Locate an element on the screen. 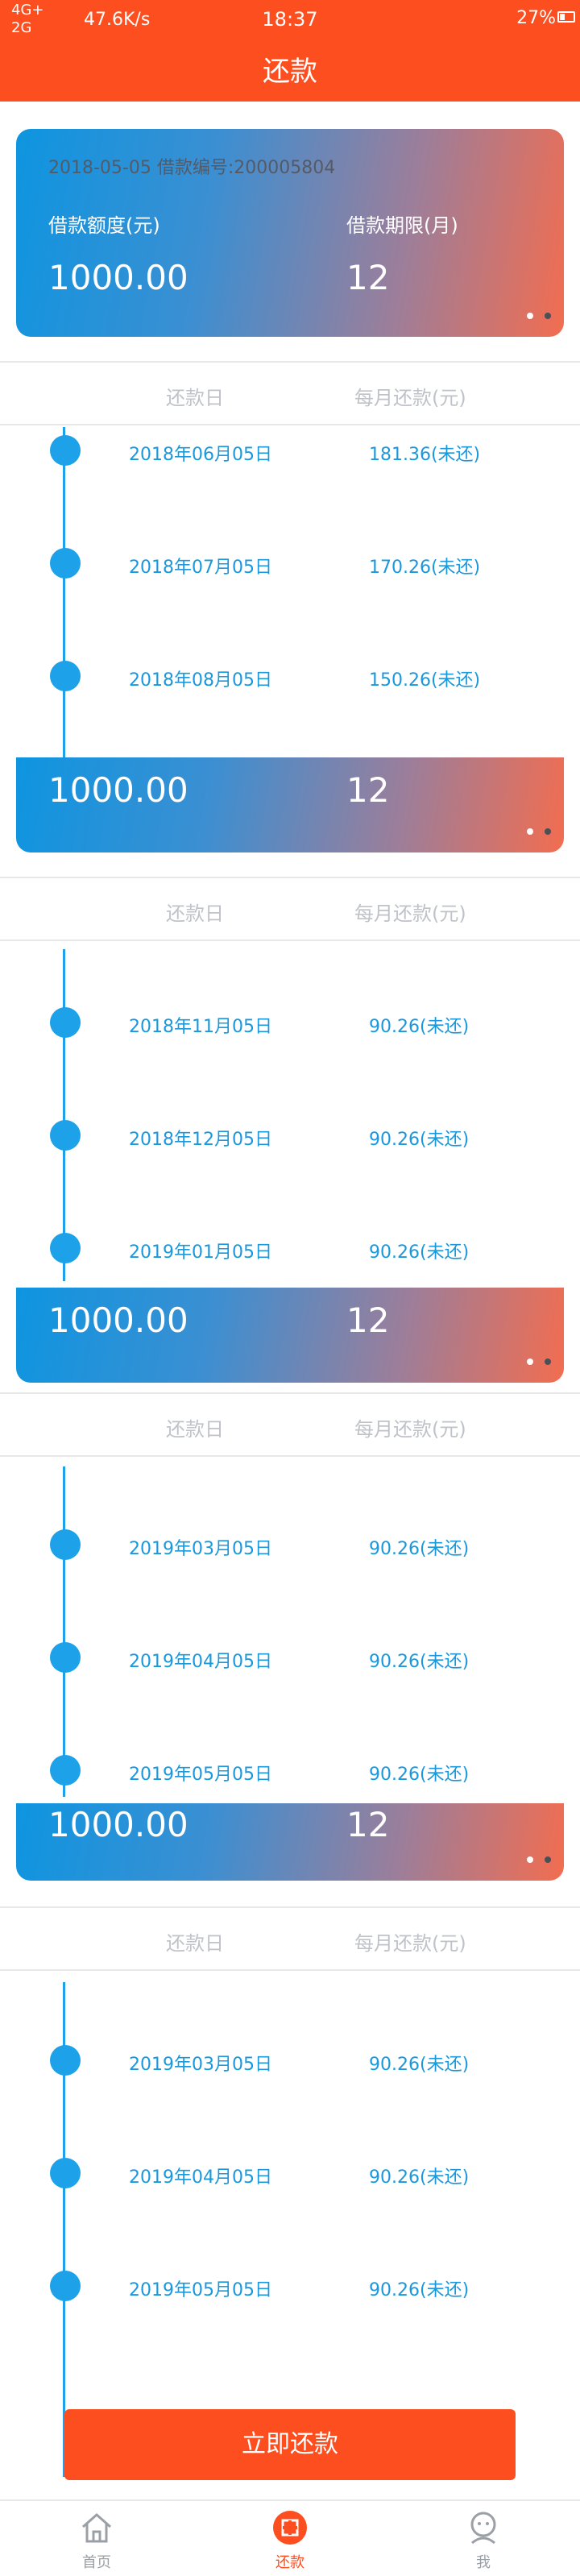 Image resolution: width=580 pixels, height=2576 pixels. page-title: 还款 is located at coordinates (290, 72).